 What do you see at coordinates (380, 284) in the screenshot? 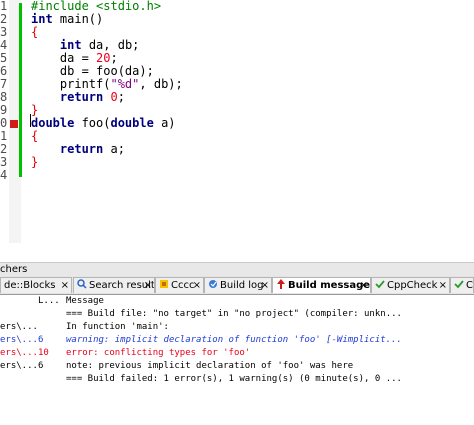
I see `cppcheck-icon` at bounding box center [380, 284].